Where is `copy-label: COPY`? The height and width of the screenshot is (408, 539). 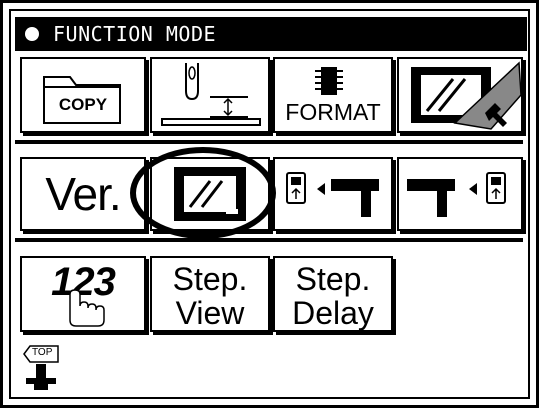 copy-label: COPY is located at coordinates (83, 104).